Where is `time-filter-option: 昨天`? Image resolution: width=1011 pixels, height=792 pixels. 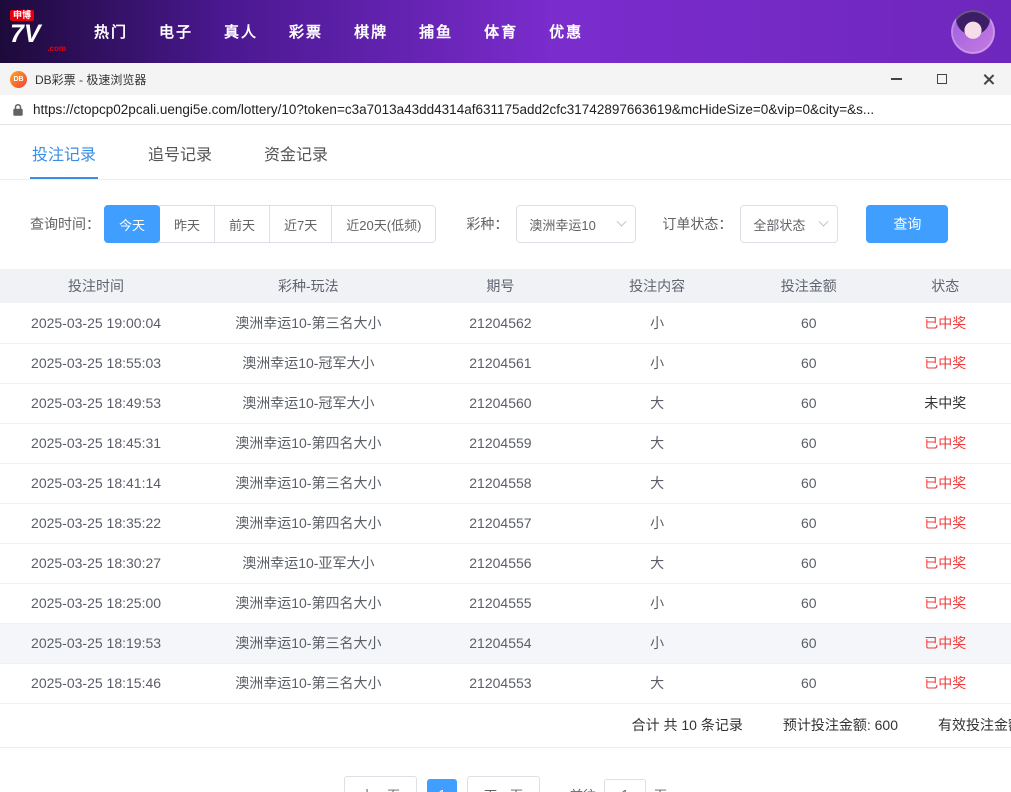 time-filter-option: 昨天 is located at coordinates (187, 224).